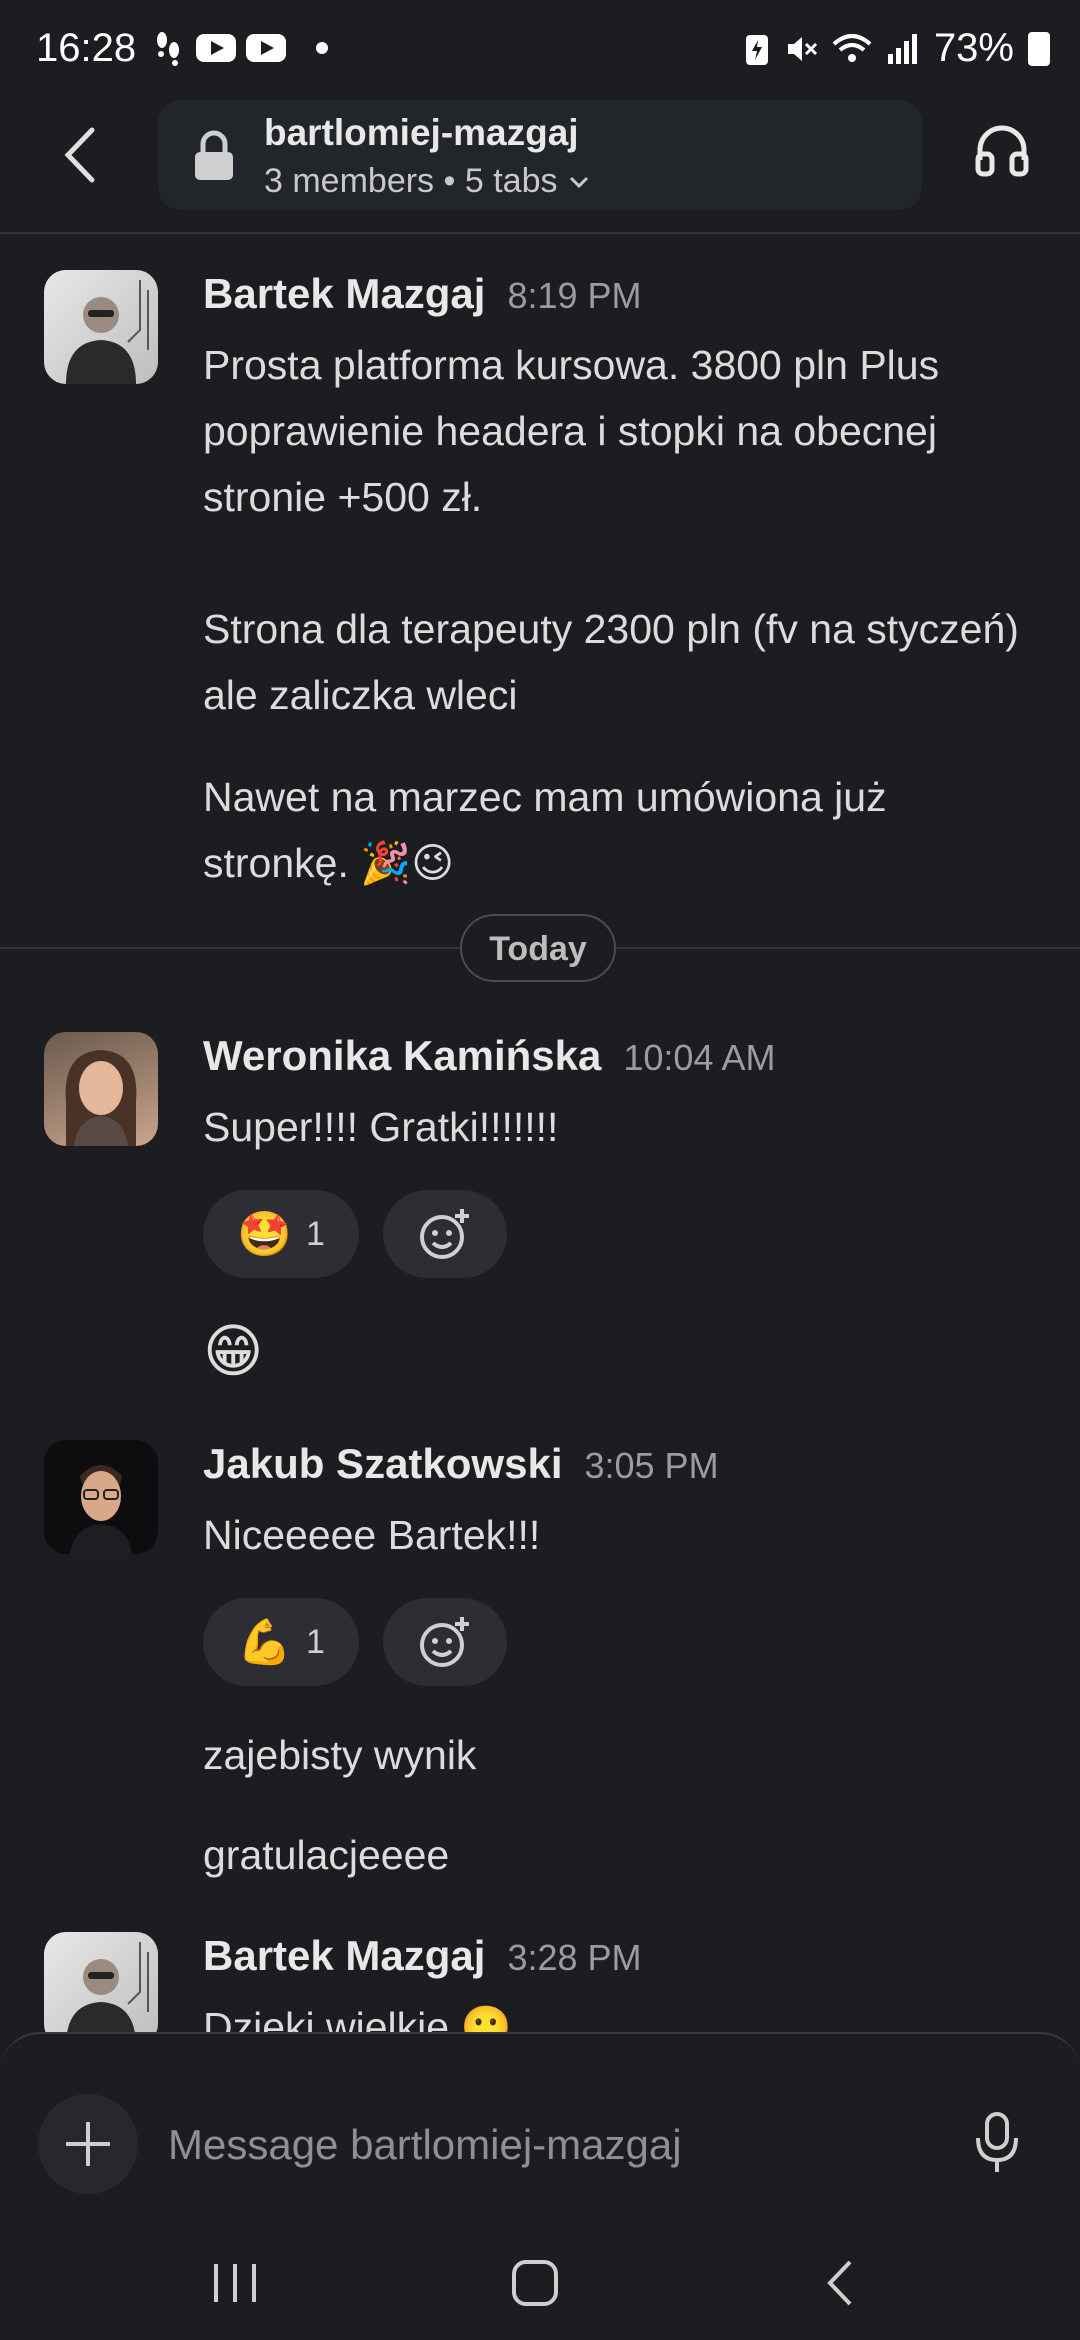 This screenshot has height=2340, width=1080. Describe the element at coordinates (802, 48) in the screenshot. I see `mute-icon` at that location.